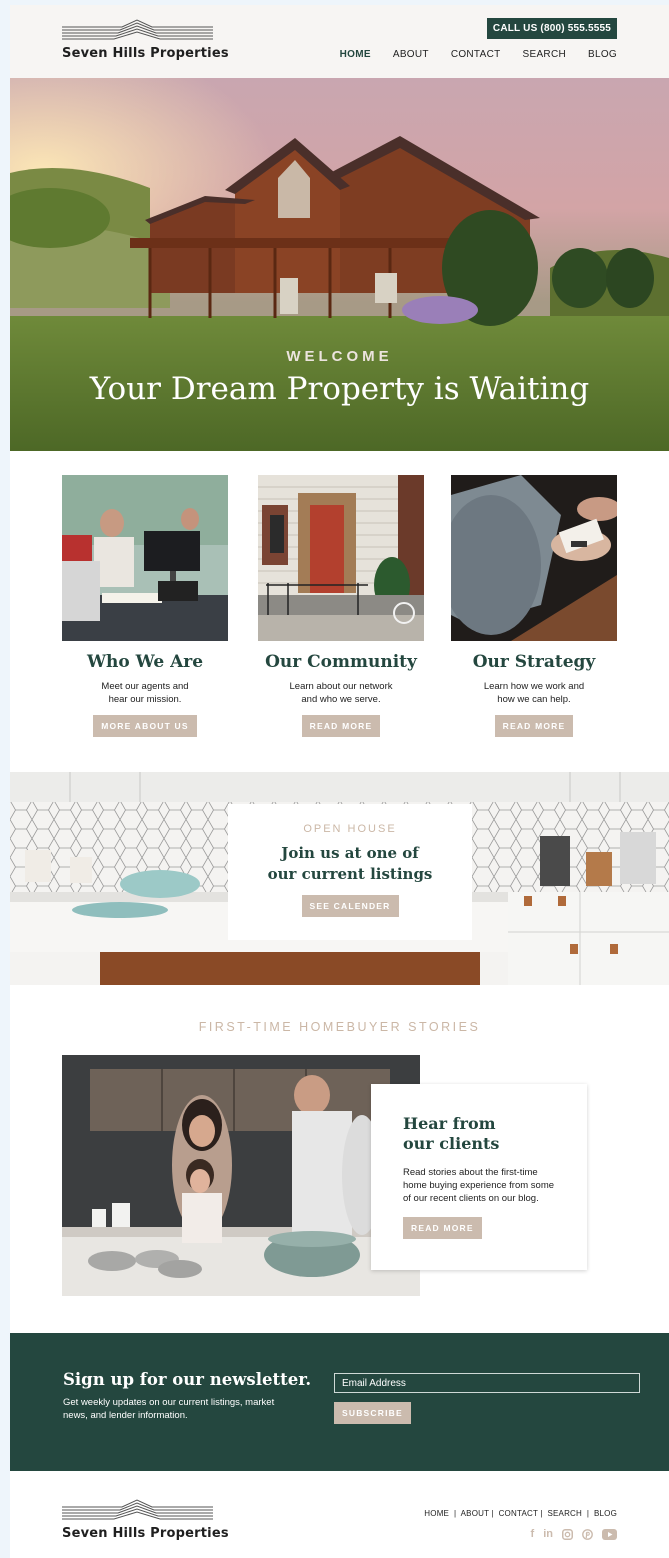 This screenshot has height=1558, width=669. What do you see at coordinates (339, 1027) in the screenshot?
I see `stories-section-title: FIRST-TIME HOMEBUYER STORIES` at bounding box center [339, 1027].